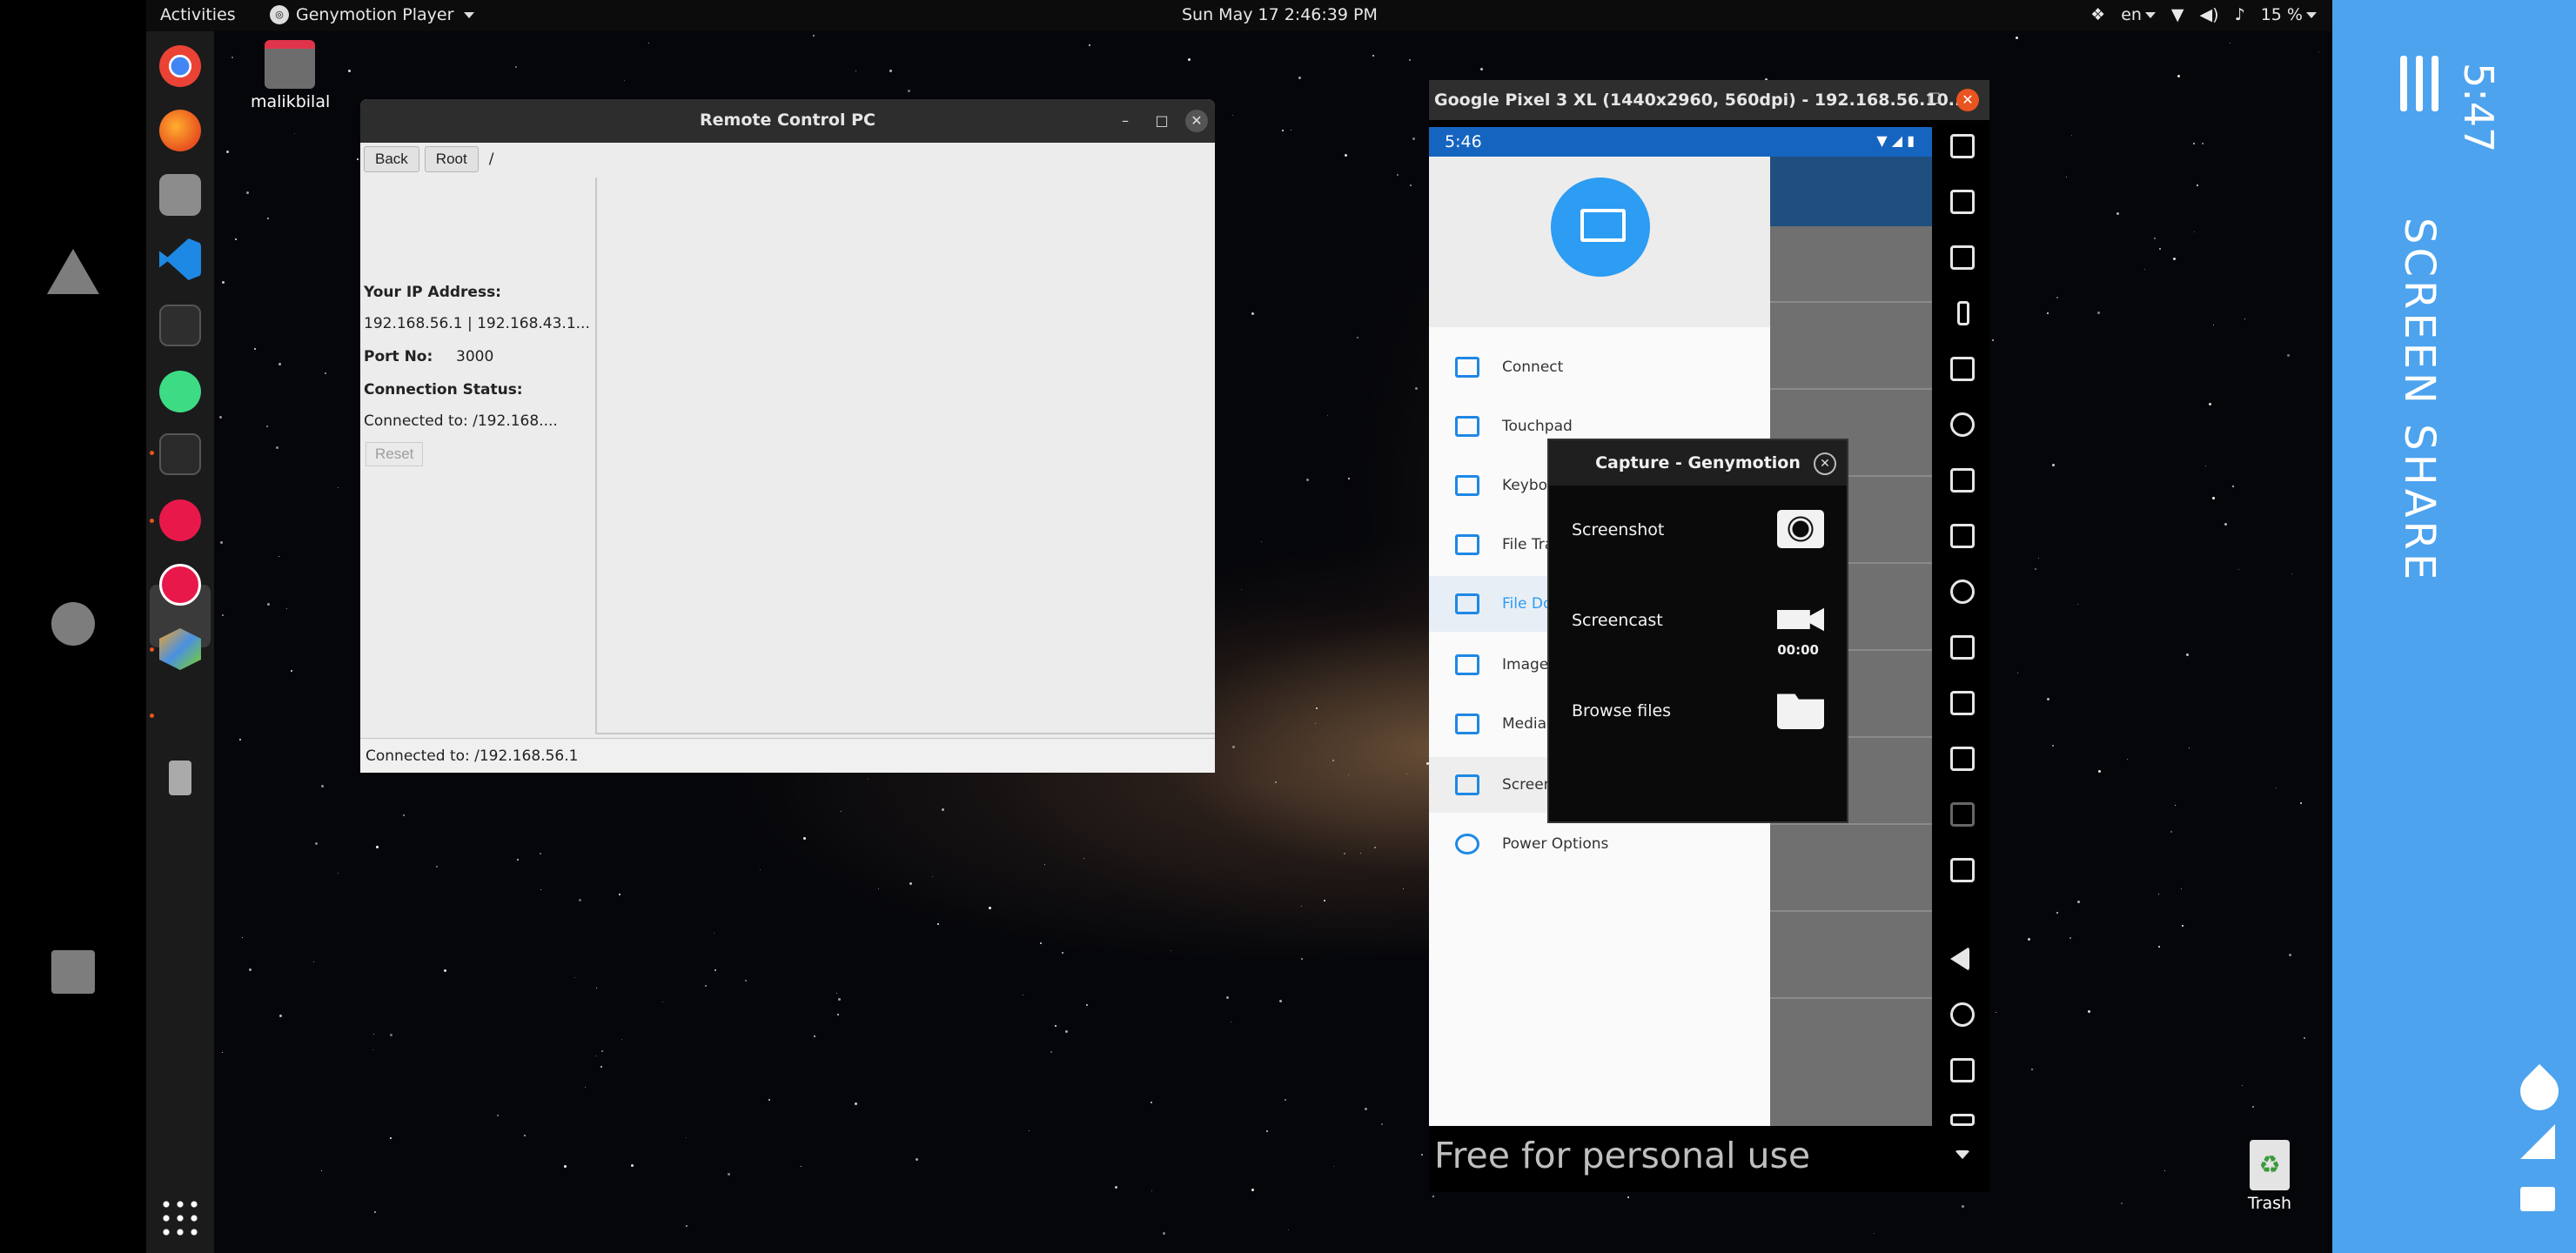 This screenshot has height=1253, width=2576. I want to click on screenshot-row: Screenshot, so click(1699, 531).